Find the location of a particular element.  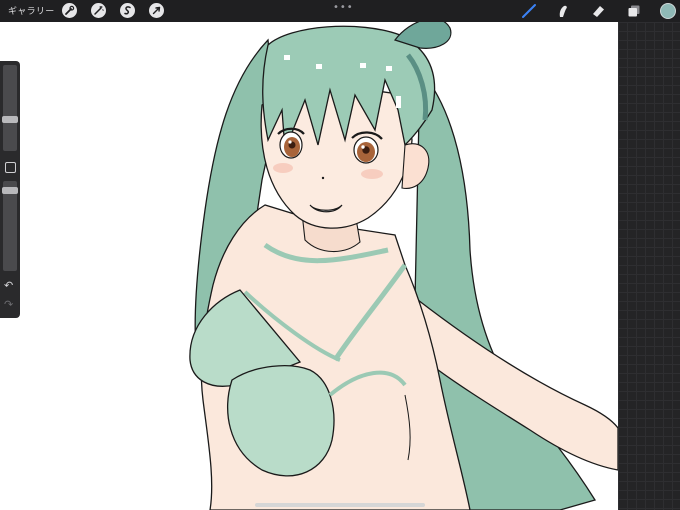

wrench-icon is located at coordinates (69, 10).